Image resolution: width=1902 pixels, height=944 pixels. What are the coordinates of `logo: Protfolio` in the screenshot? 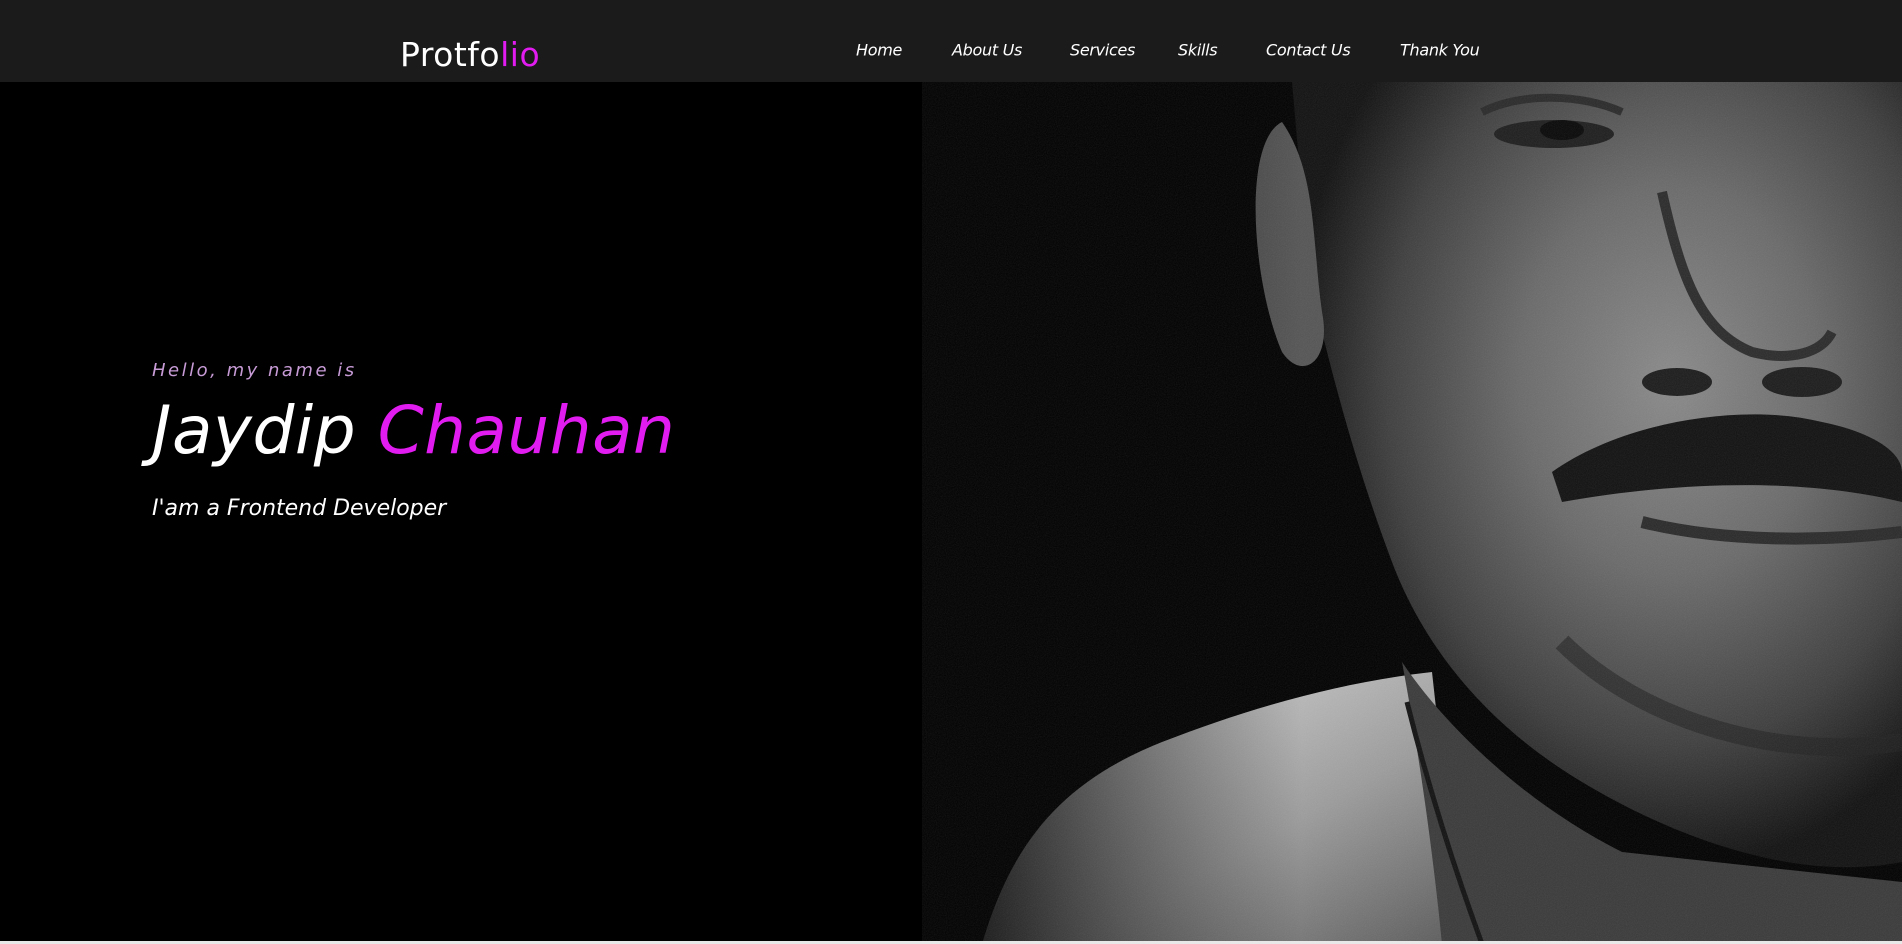 It's located at (470, 54).